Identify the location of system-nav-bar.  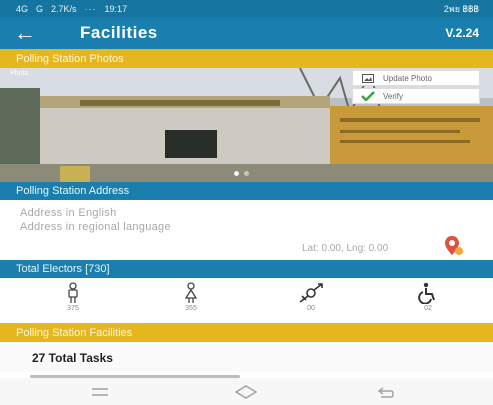
(246, 391).